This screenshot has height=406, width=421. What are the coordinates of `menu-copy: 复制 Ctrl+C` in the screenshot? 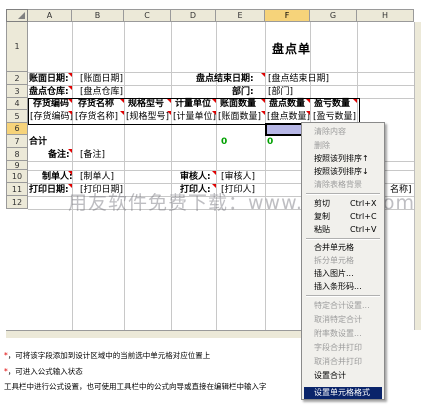 It's located at (345, 217).